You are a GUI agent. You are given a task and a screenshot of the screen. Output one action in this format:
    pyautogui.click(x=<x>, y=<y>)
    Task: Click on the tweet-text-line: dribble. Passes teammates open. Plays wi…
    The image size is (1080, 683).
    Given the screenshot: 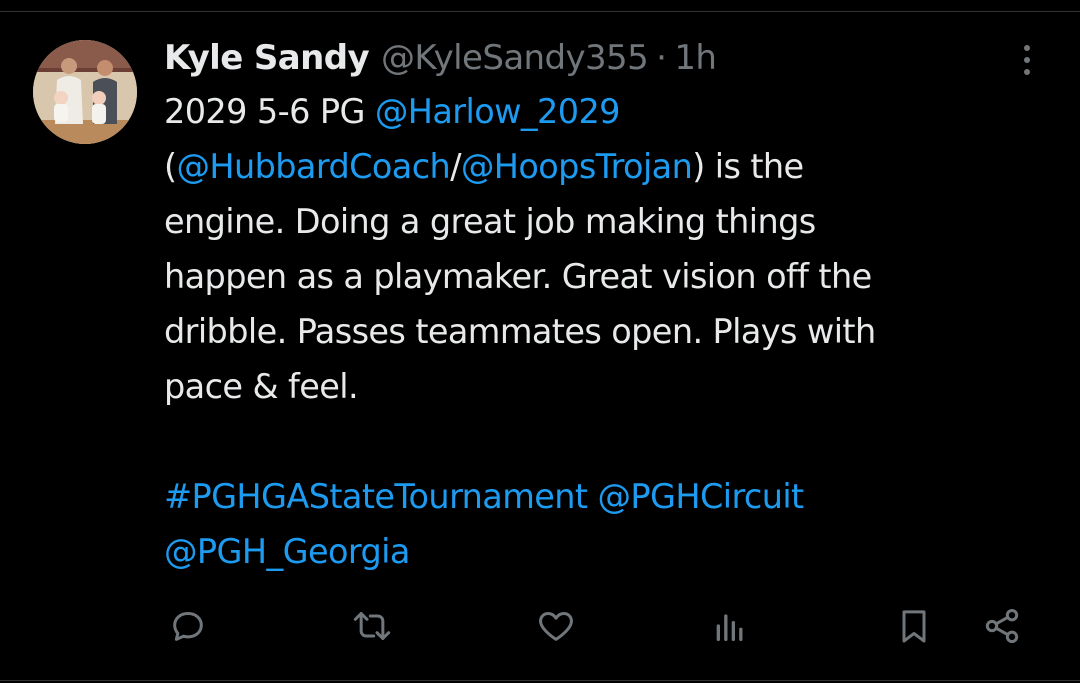 What is the action you would take?
    pyautogui.click(x=599, y=331)
    